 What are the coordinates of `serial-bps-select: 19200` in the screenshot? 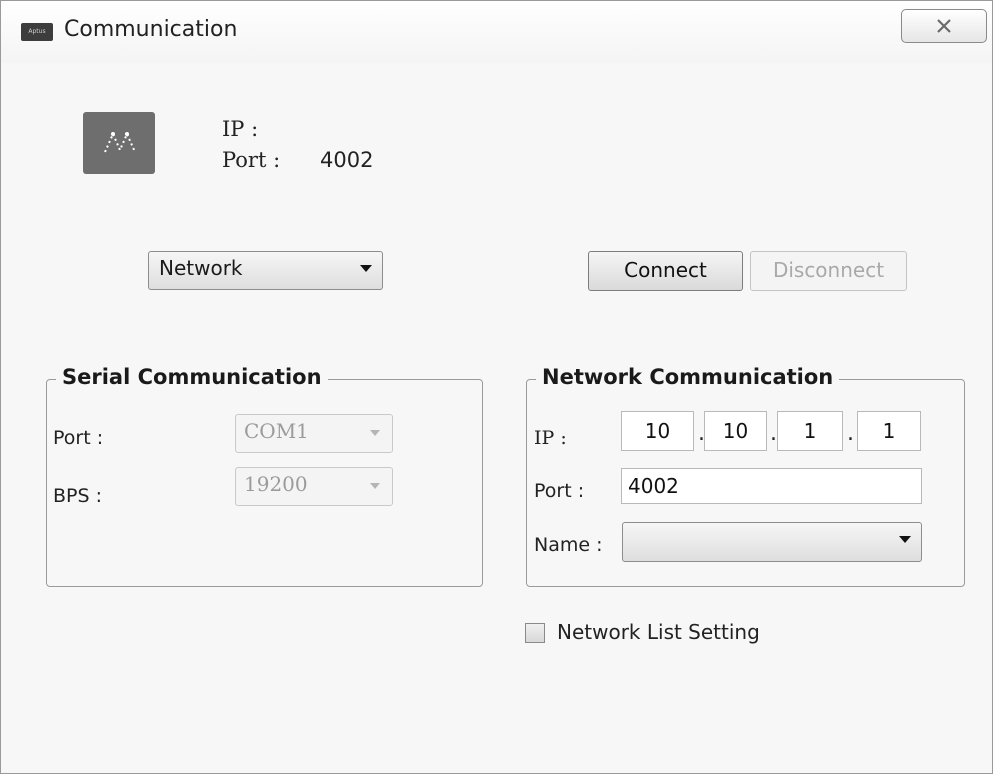 It's located at (314, 486).